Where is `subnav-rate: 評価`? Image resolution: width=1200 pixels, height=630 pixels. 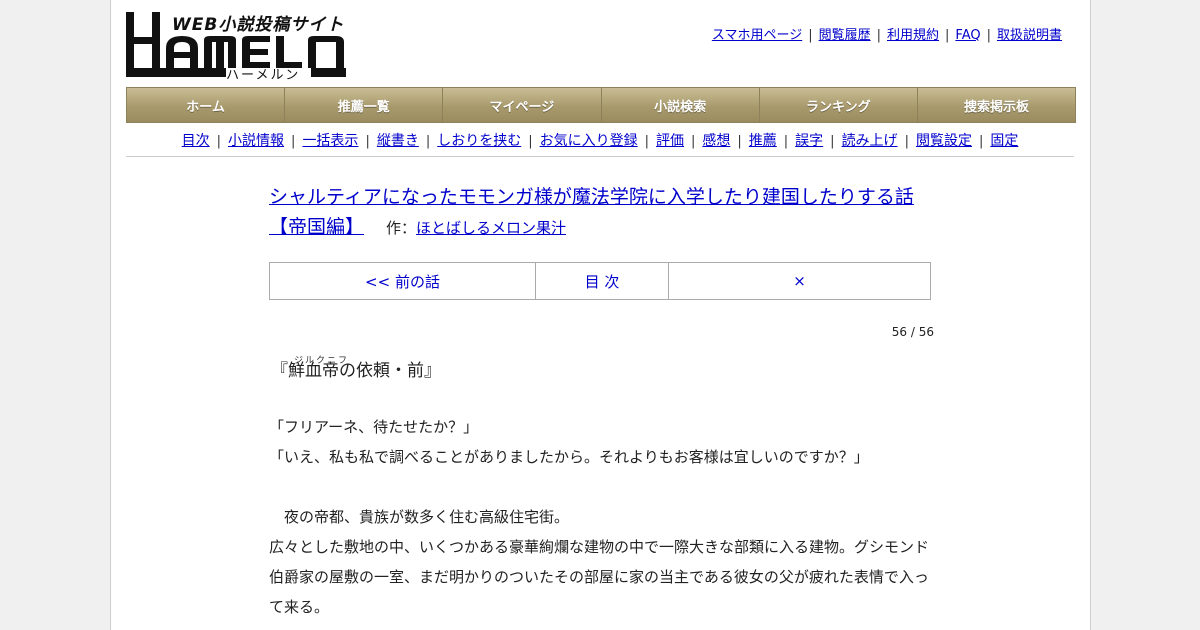 subnav-rate: 評価 is located at coordinates (670, 141).